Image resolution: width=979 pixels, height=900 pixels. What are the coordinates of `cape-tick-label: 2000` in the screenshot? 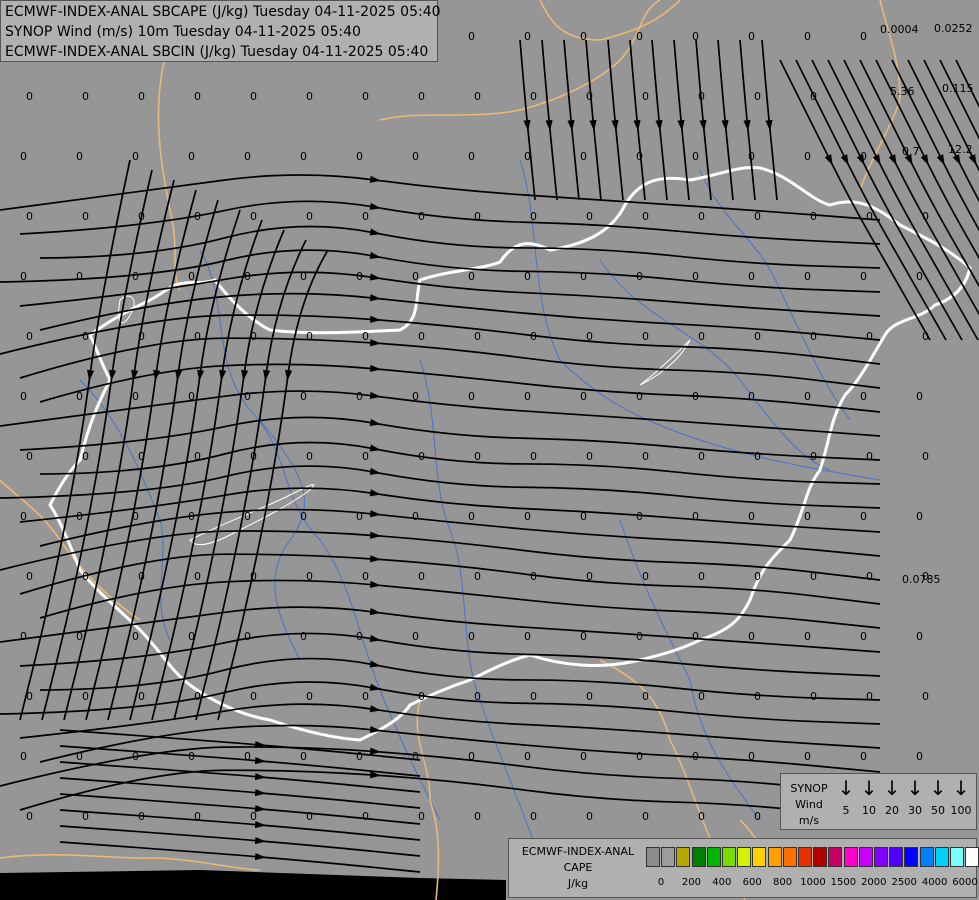 It's located at (874, 882).